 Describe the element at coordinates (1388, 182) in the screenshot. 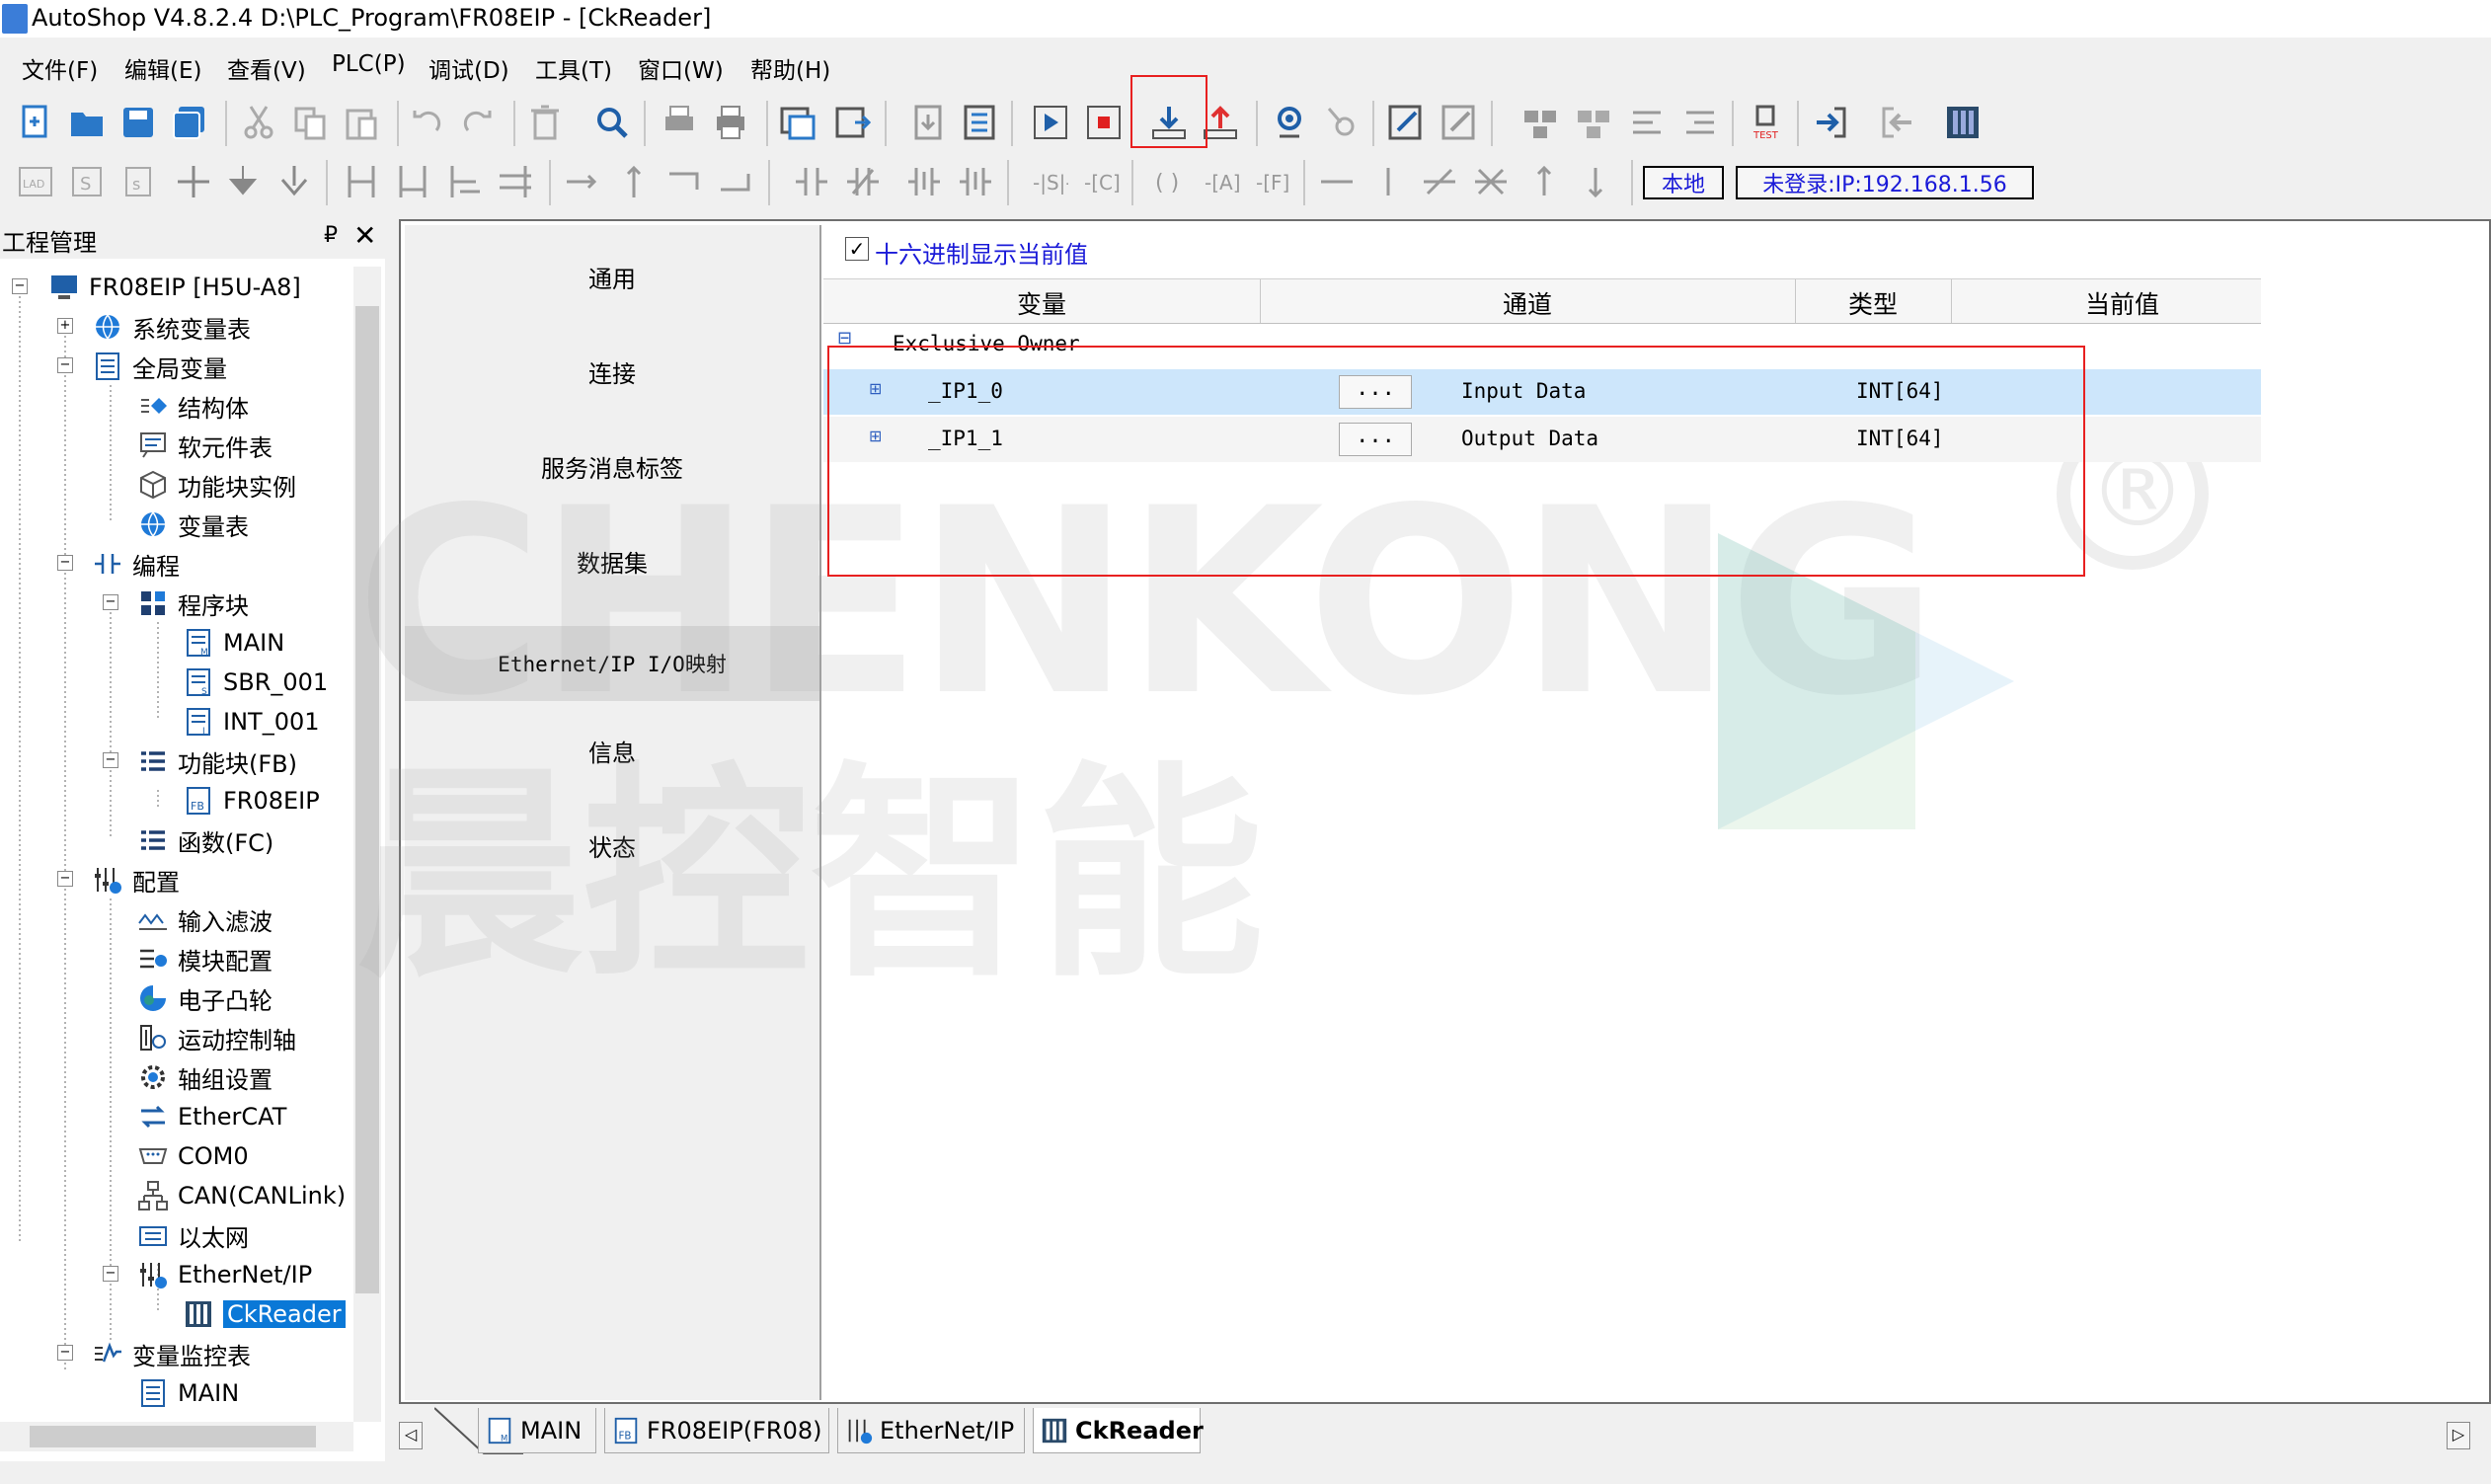

I see `vline-draw-icon` at that location.